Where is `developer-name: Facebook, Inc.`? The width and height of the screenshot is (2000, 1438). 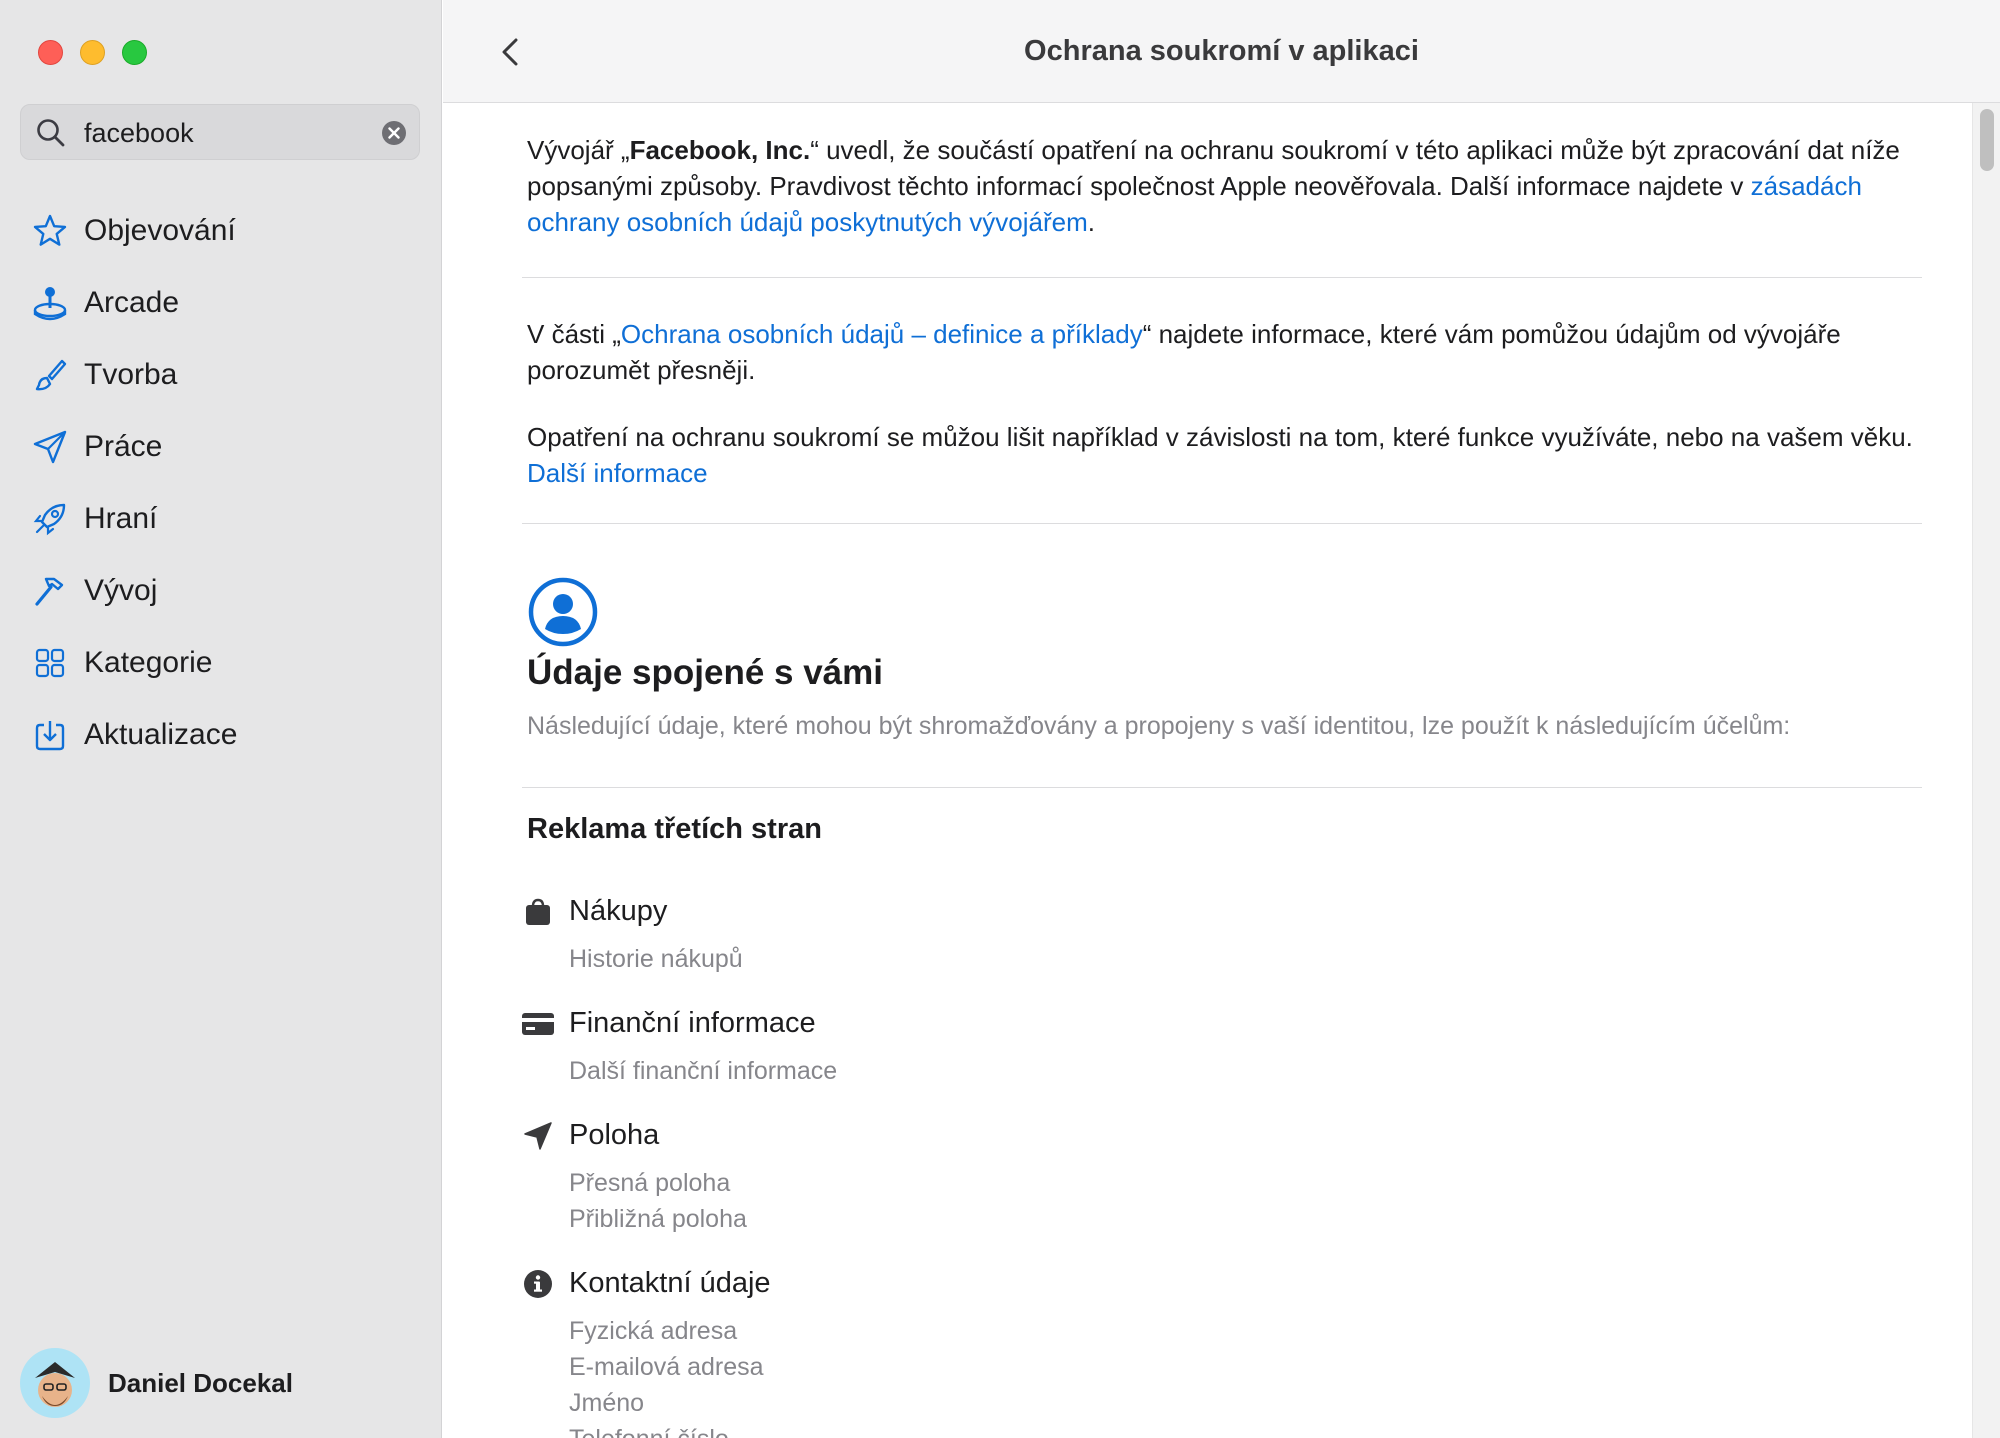
developer-name: Facebook, Inc. is located at coordinates (720, 150).